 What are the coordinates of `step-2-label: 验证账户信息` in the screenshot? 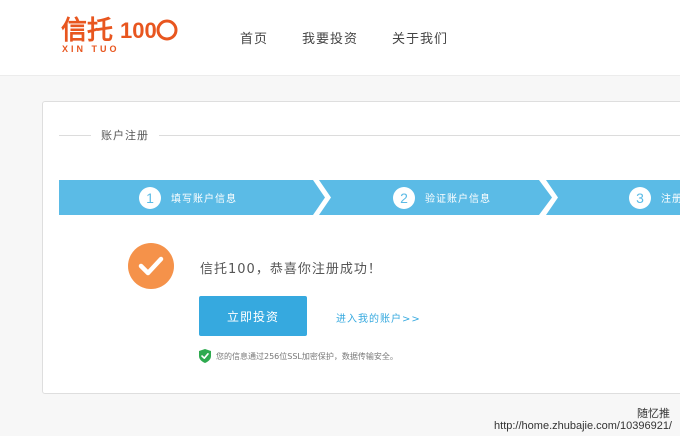 It's located at (458, 199).